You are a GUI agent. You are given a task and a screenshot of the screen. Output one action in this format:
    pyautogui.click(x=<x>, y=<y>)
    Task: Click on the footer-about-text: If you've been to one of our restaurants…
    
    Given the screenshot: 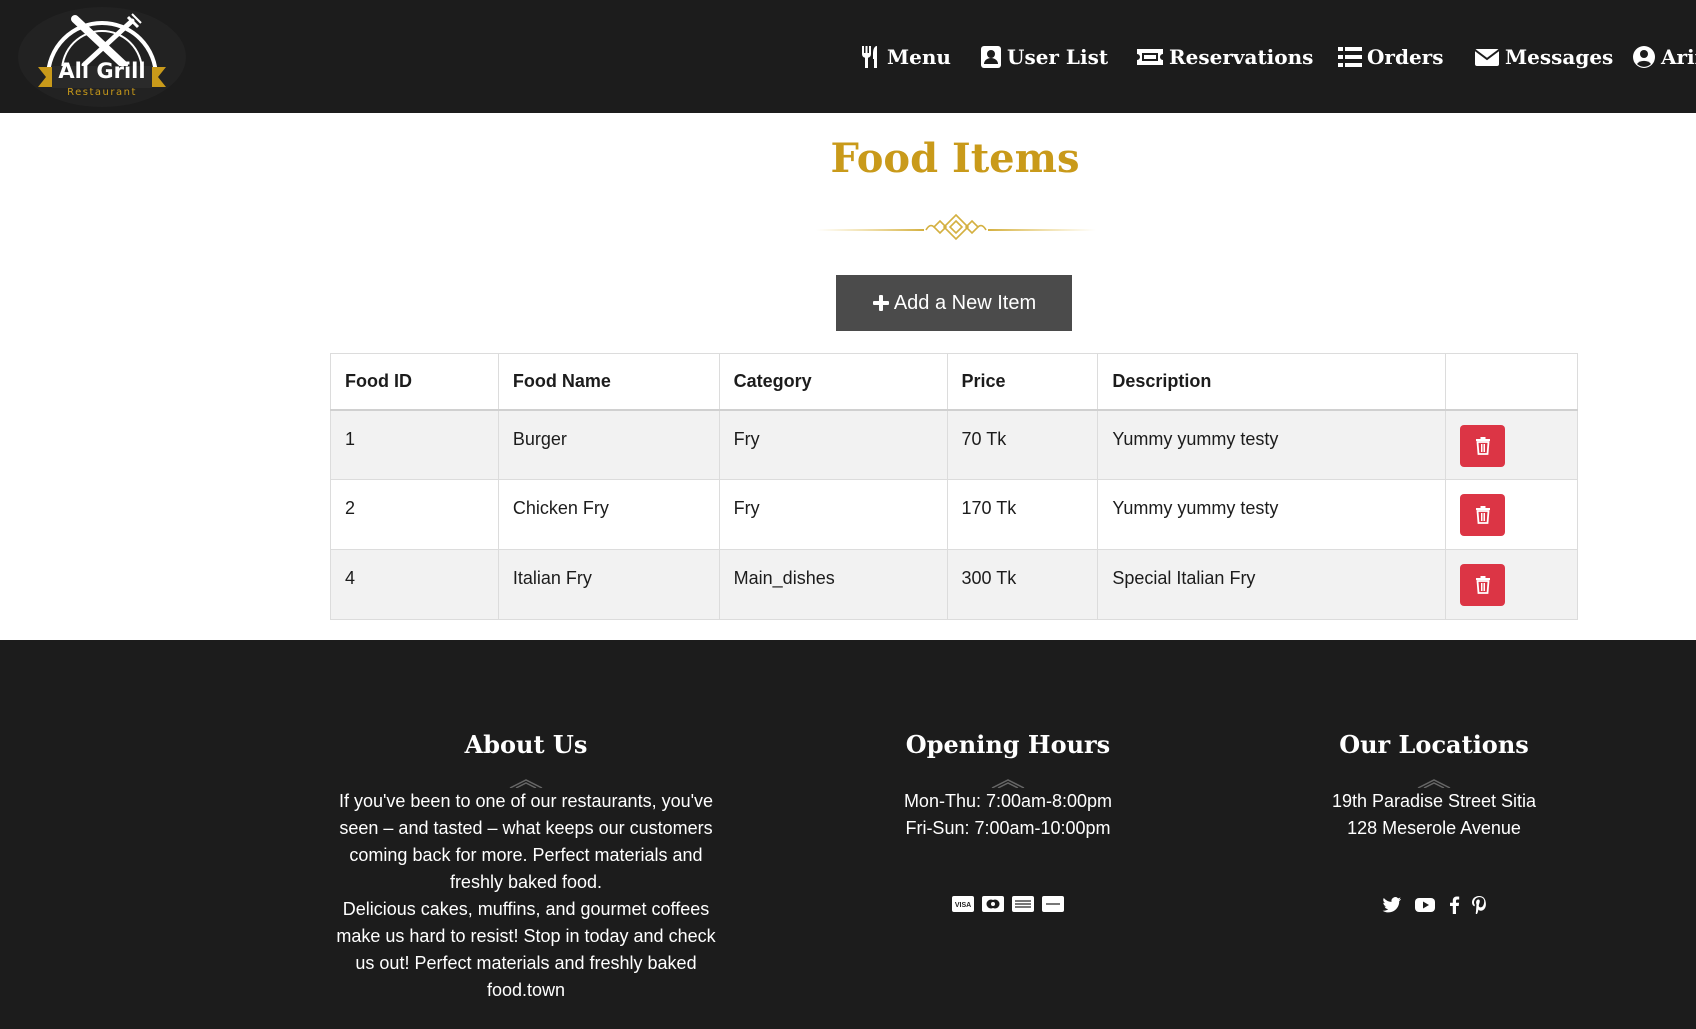 What is the action you would take?
    pyautogui.click(x=526, y=841)
    